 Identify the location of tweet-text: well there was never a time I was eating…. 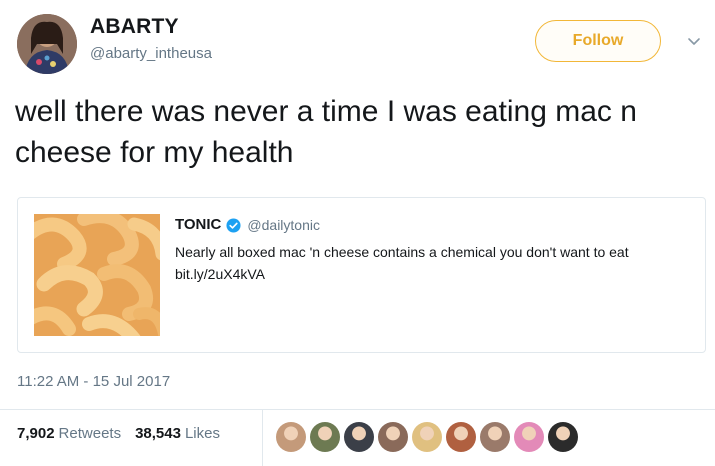
(326, 132).